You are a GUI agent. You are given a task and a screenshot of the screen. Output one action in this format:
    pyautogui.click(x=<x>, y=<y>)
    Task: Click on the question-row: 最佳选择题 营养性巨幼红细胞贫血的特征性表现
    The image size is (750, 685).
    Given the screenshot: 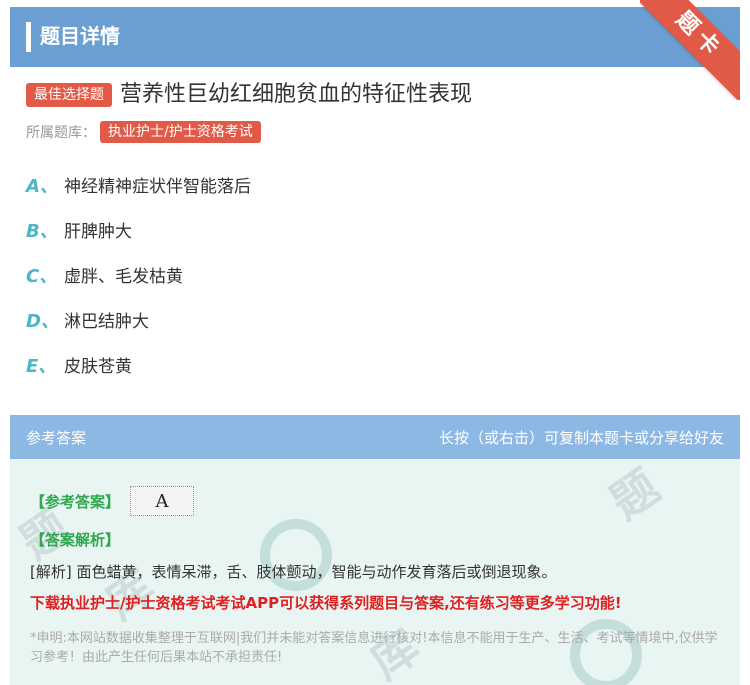 What is the action you would take?
    pyautogui.click(x=249, y=95)
    